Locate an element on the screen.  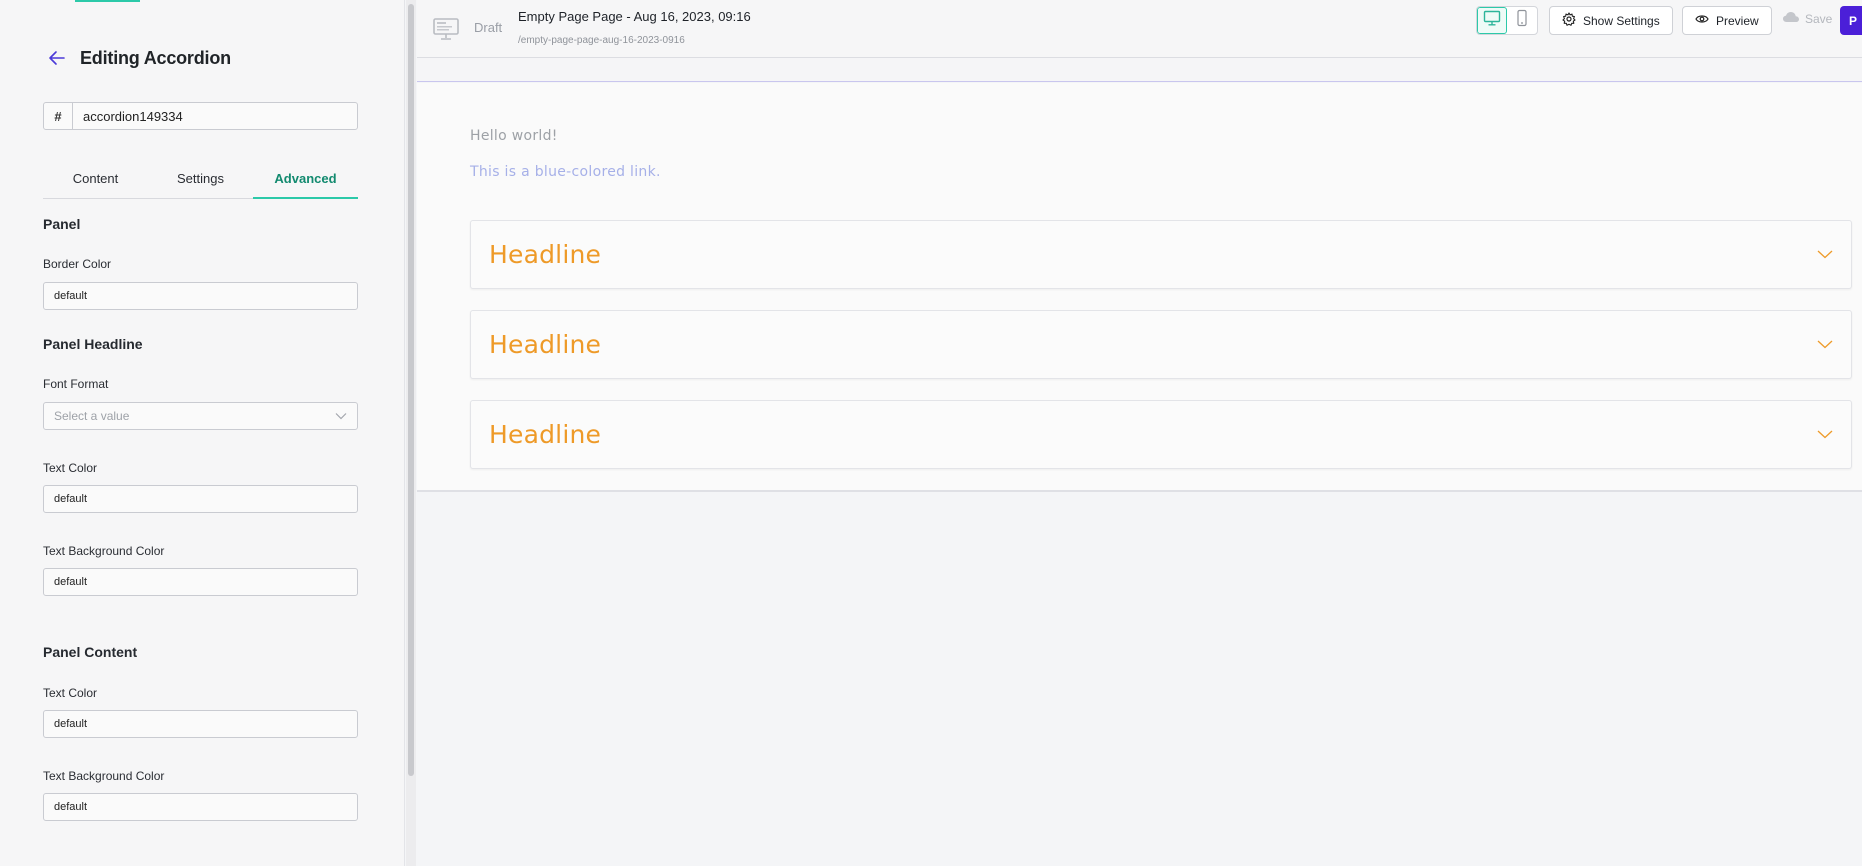
sidebar-header: Editing Accordion is located at coordinates (137, 58).